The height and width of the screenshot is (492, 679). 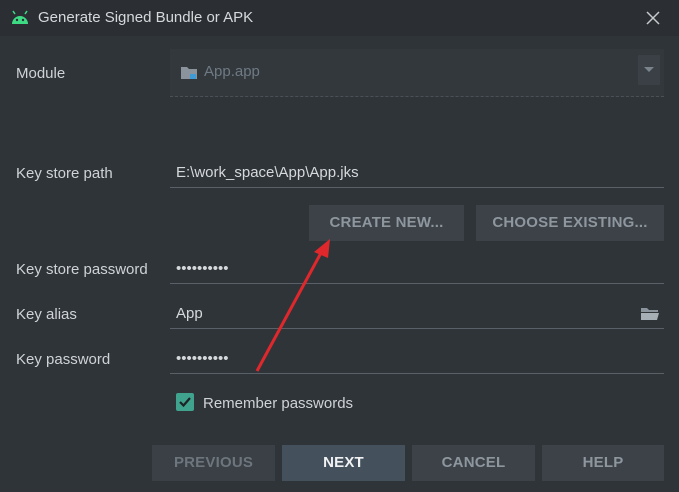 What do you see at coordinates (417, 73) in the screenshot?
I see `module-dropdown: App.app` at bounding box center [417, 73].